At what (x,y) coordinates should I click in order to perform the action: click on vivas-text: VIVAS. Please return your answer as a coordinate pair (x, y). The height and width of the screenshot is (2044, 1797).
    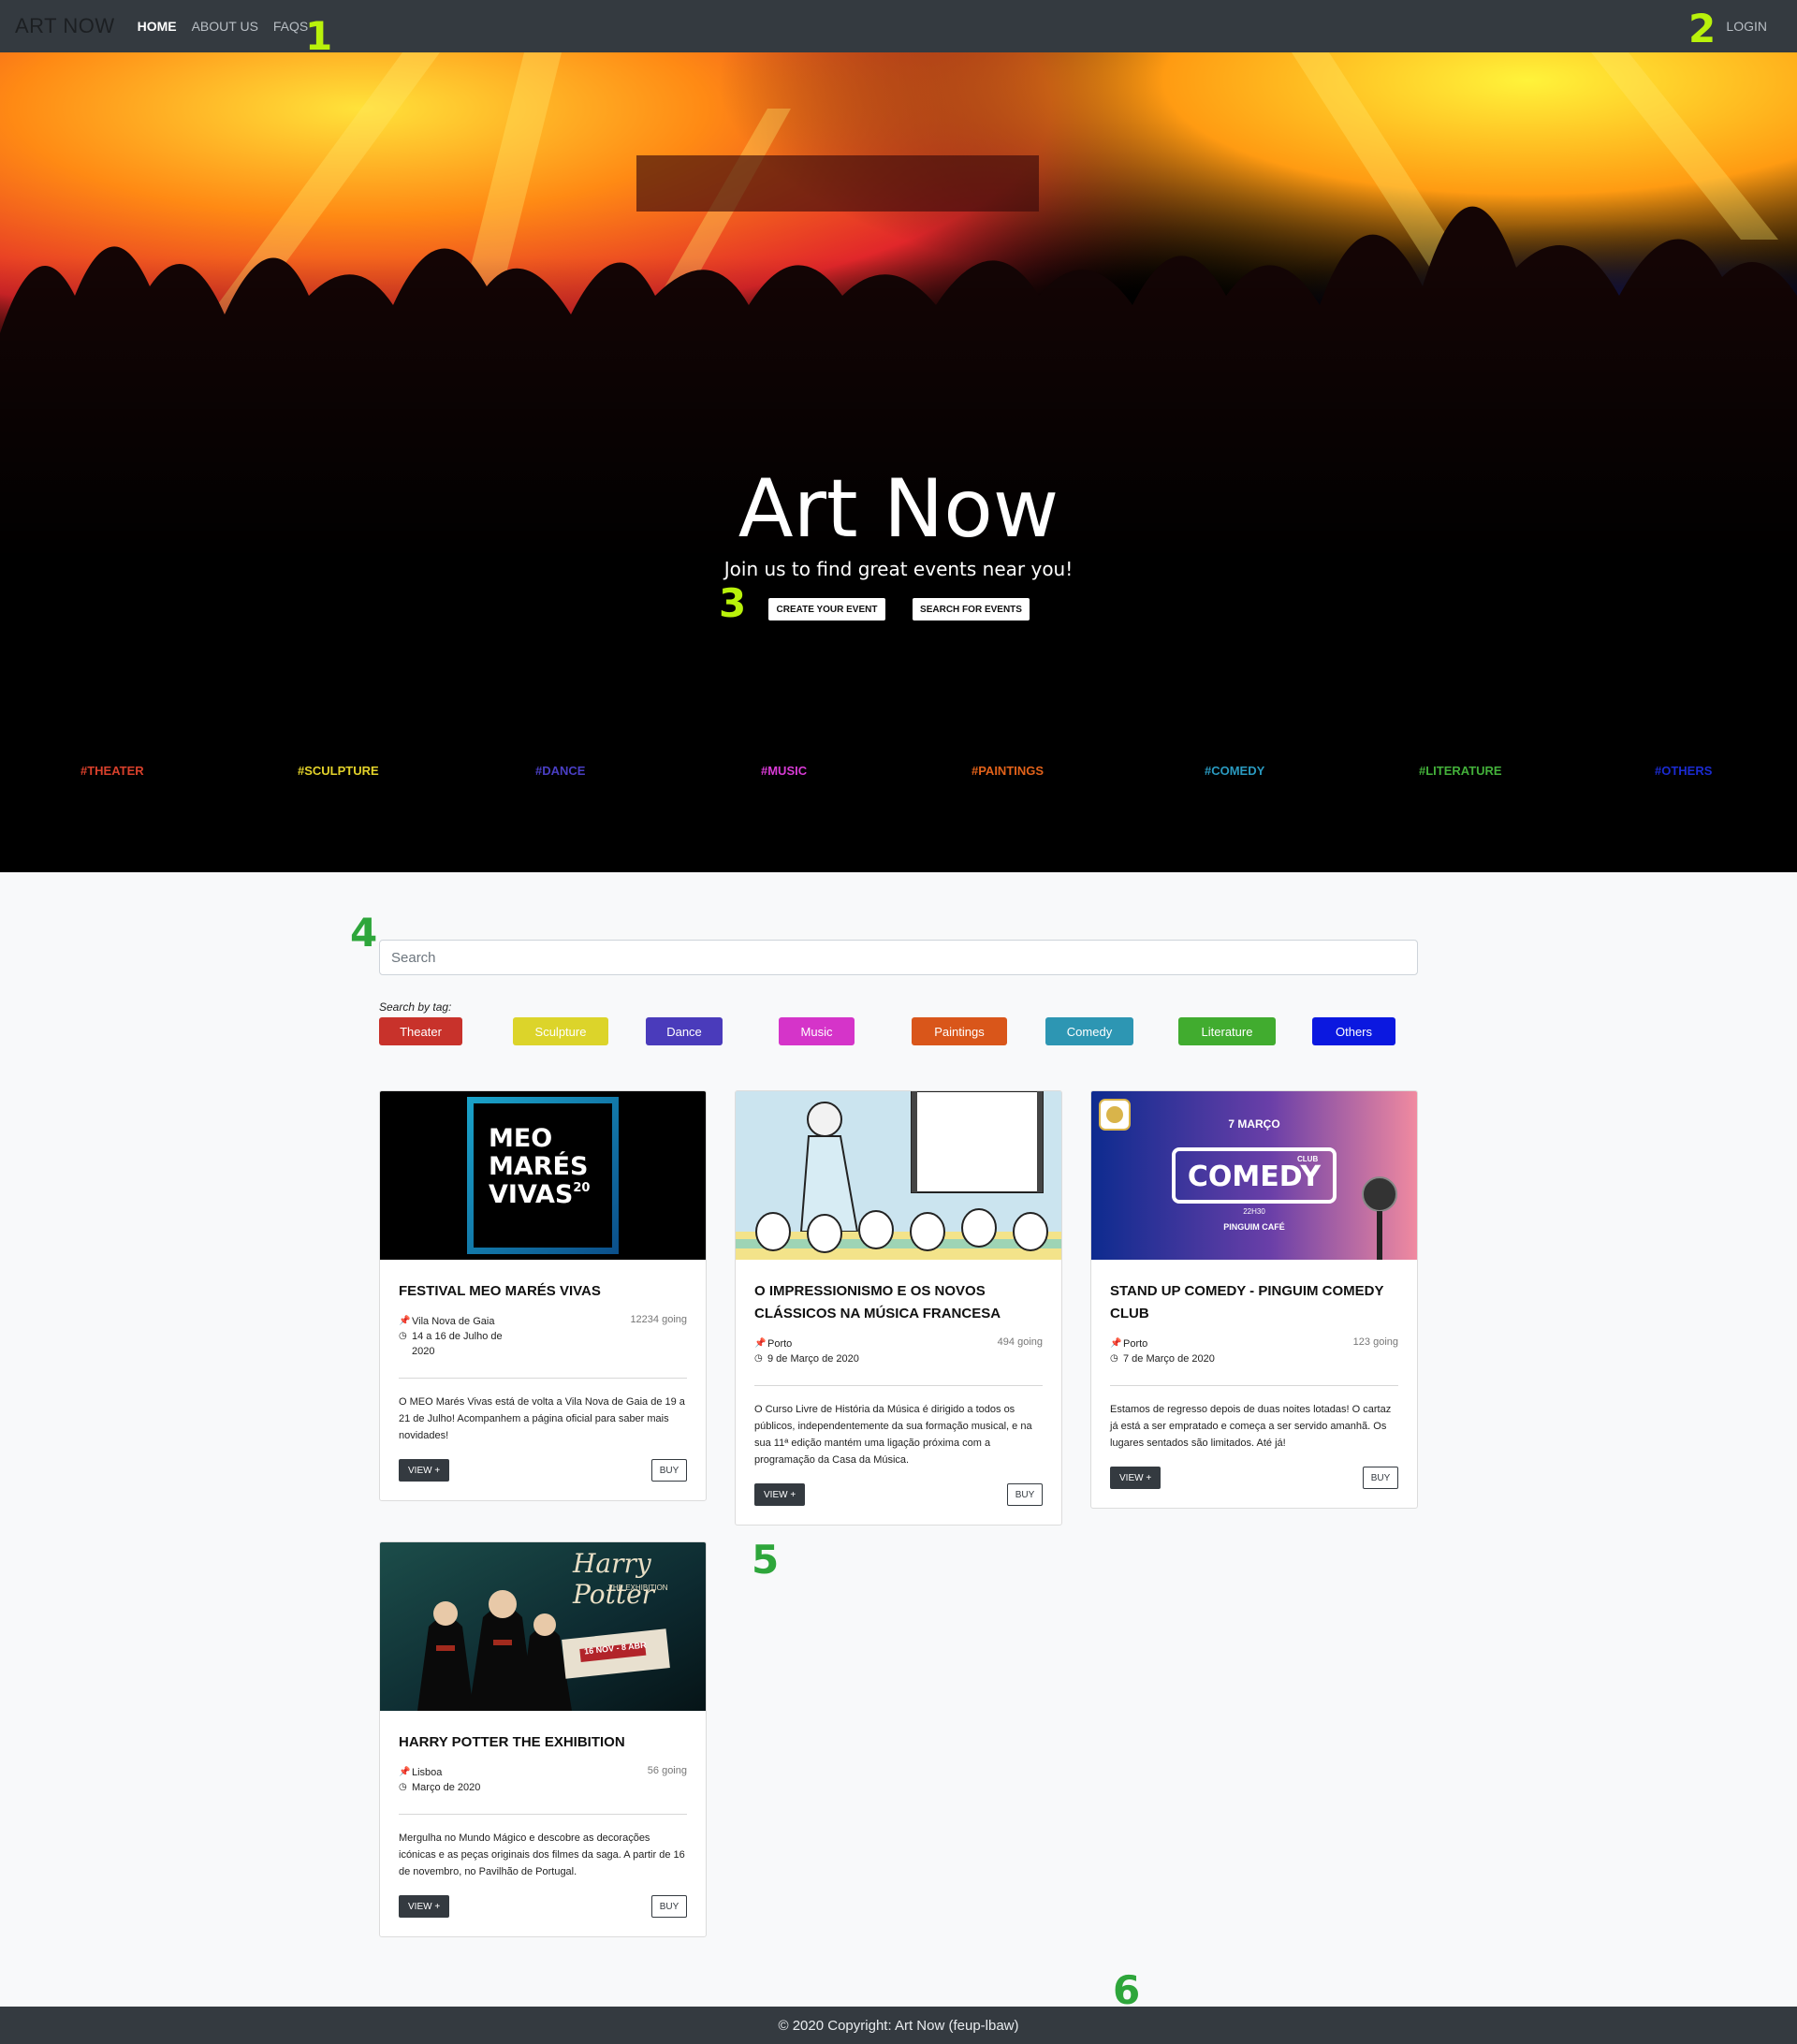
    Looking at the image, I should click on (531, 1194).